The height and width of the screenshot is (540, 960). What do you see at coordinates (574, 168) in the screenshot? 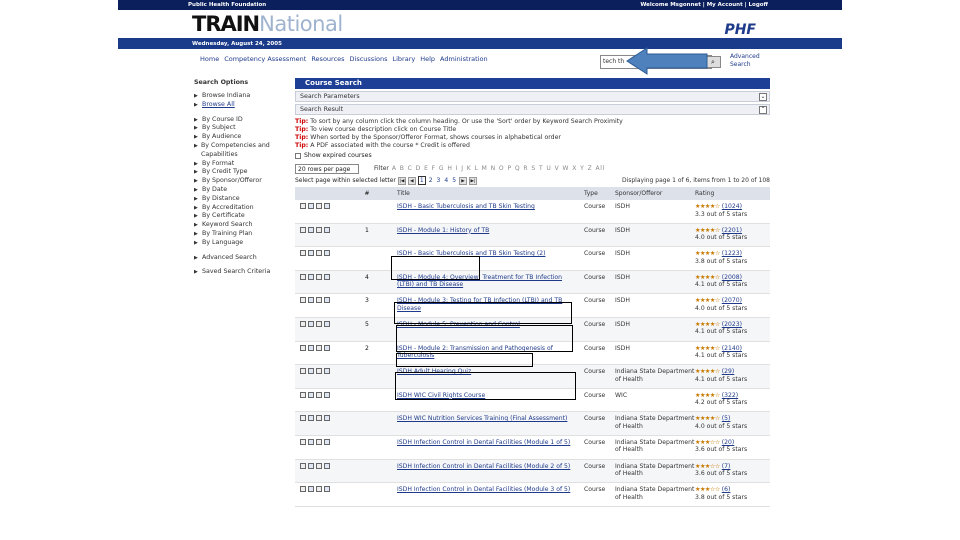
I see `letter-x: X` at bounding box center [574, 168].